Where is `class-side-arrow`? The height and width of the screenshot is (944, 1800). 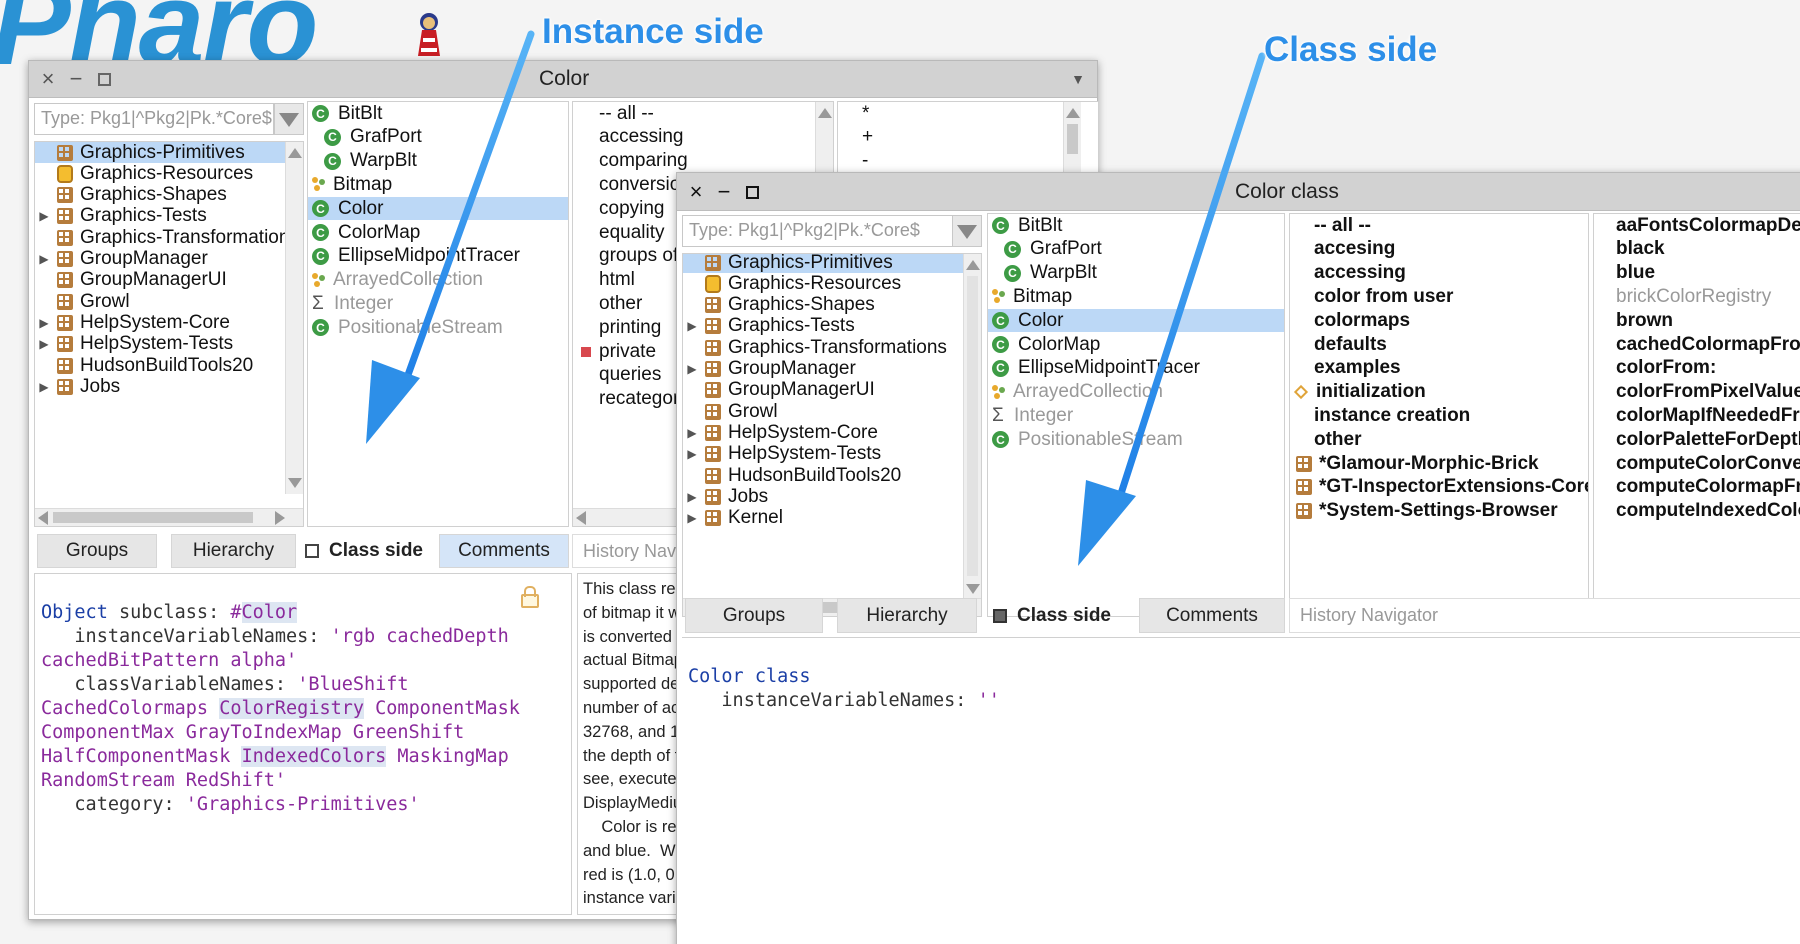 class-side-arrow is located at coordinates (1172, 309).